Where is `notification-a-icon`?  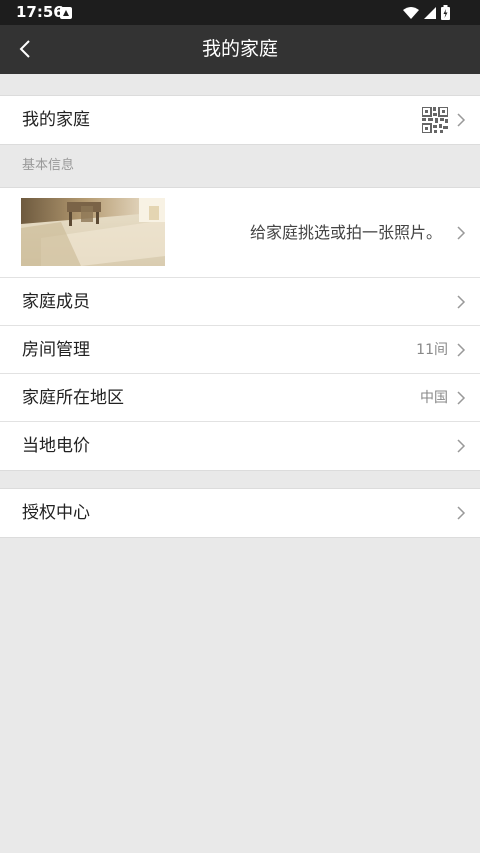 notification-a-icon is located at coordinates (66, 13).